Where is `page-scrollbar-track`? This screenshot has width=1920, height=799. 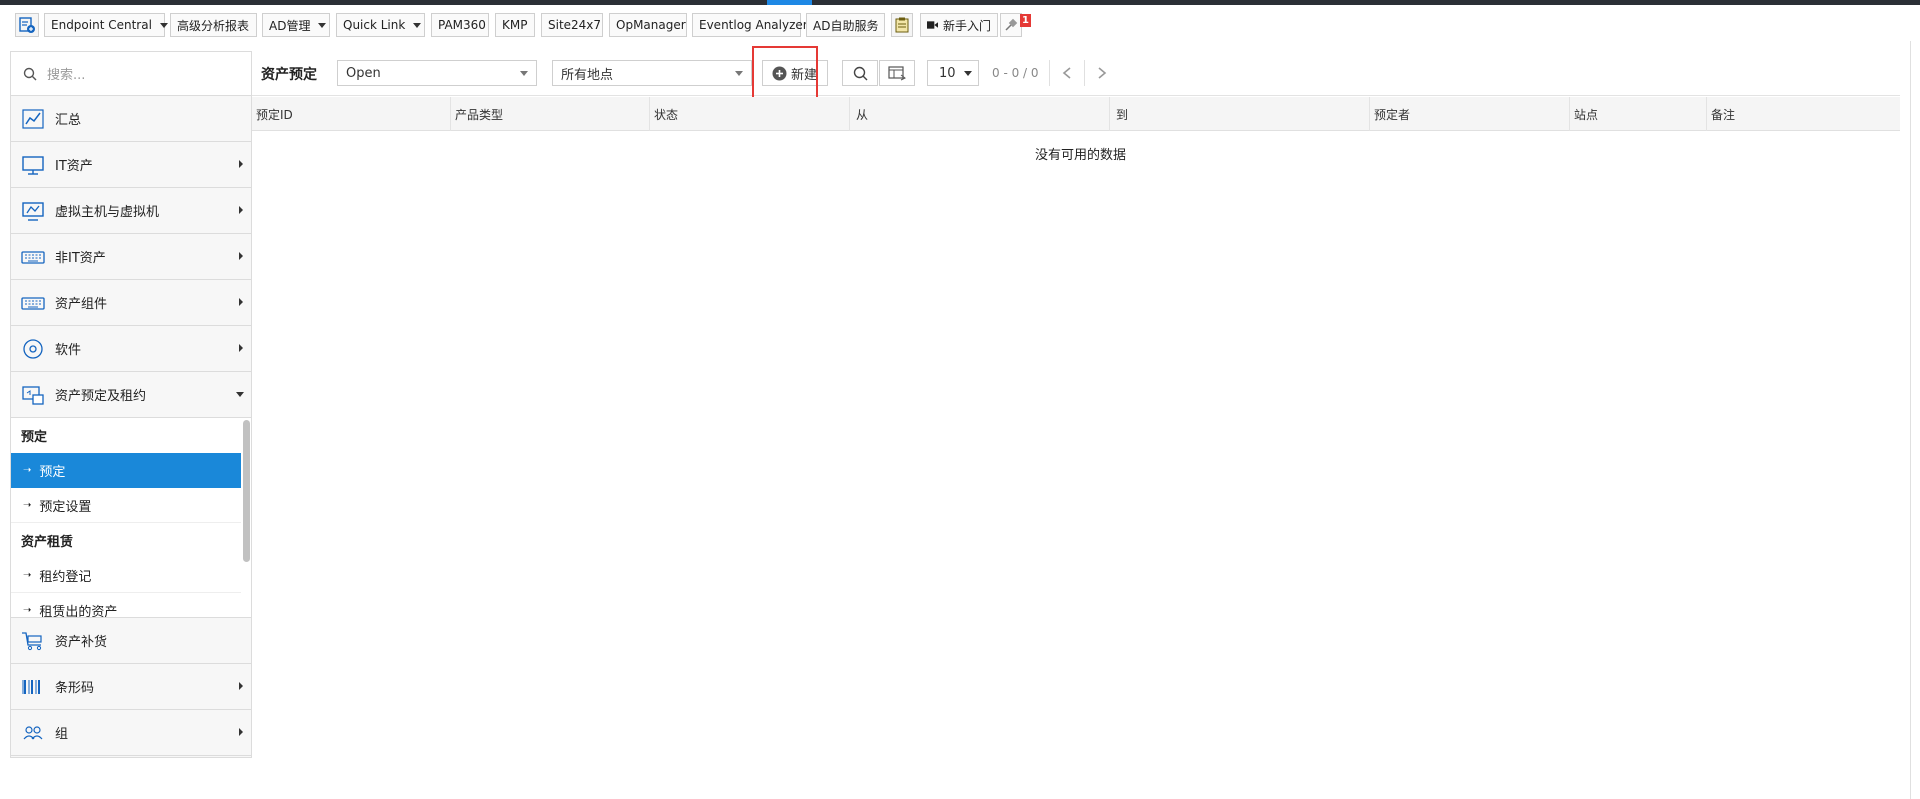 page-scrollbar-track is located at coordinates (1910, 420).